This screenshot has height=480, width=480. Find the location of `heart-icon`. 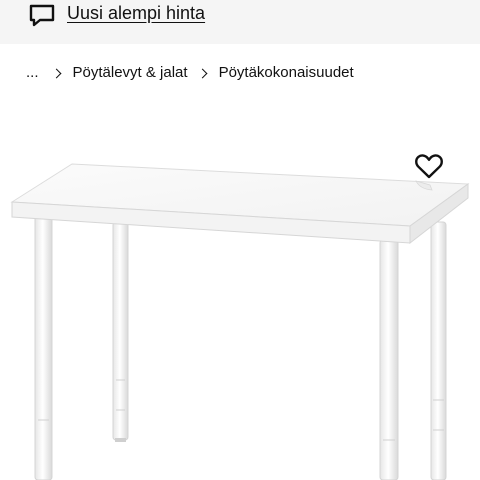

heart-icon is located at coordinates (429, 166).